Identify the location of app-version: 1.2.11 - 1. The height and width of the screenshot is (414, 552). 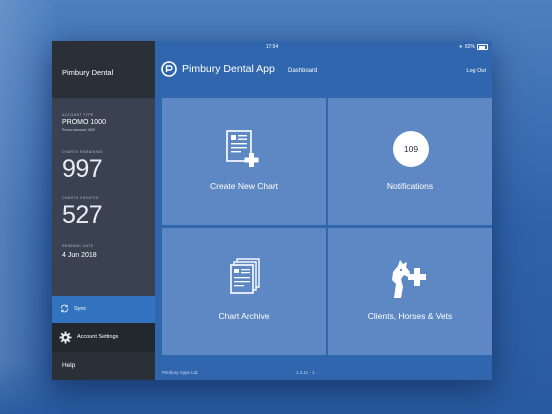
(305, 372).